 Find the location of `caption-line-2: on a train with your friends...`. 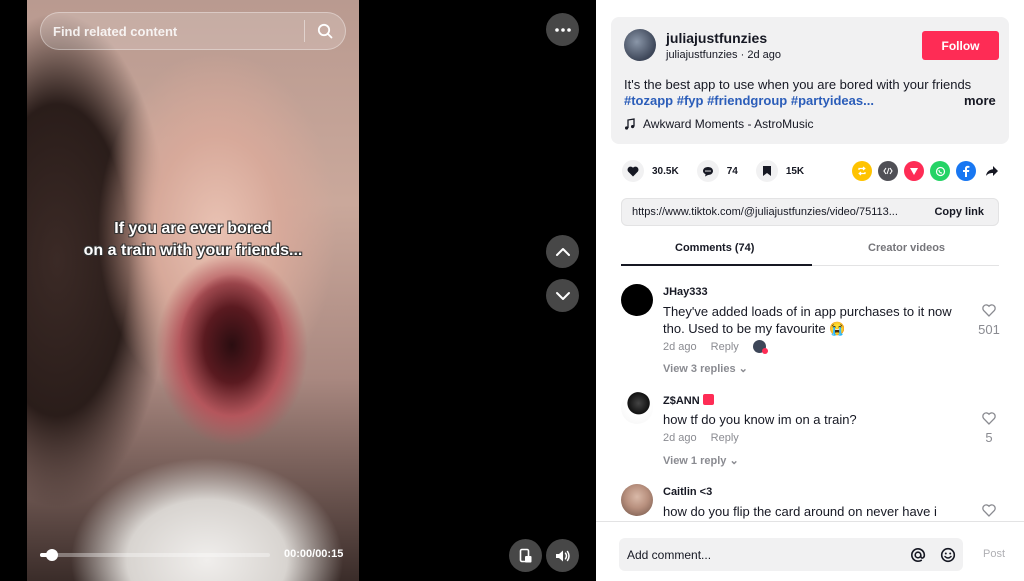

caption-line-2: on a train with your friends... is located at coordinates (193, 250).